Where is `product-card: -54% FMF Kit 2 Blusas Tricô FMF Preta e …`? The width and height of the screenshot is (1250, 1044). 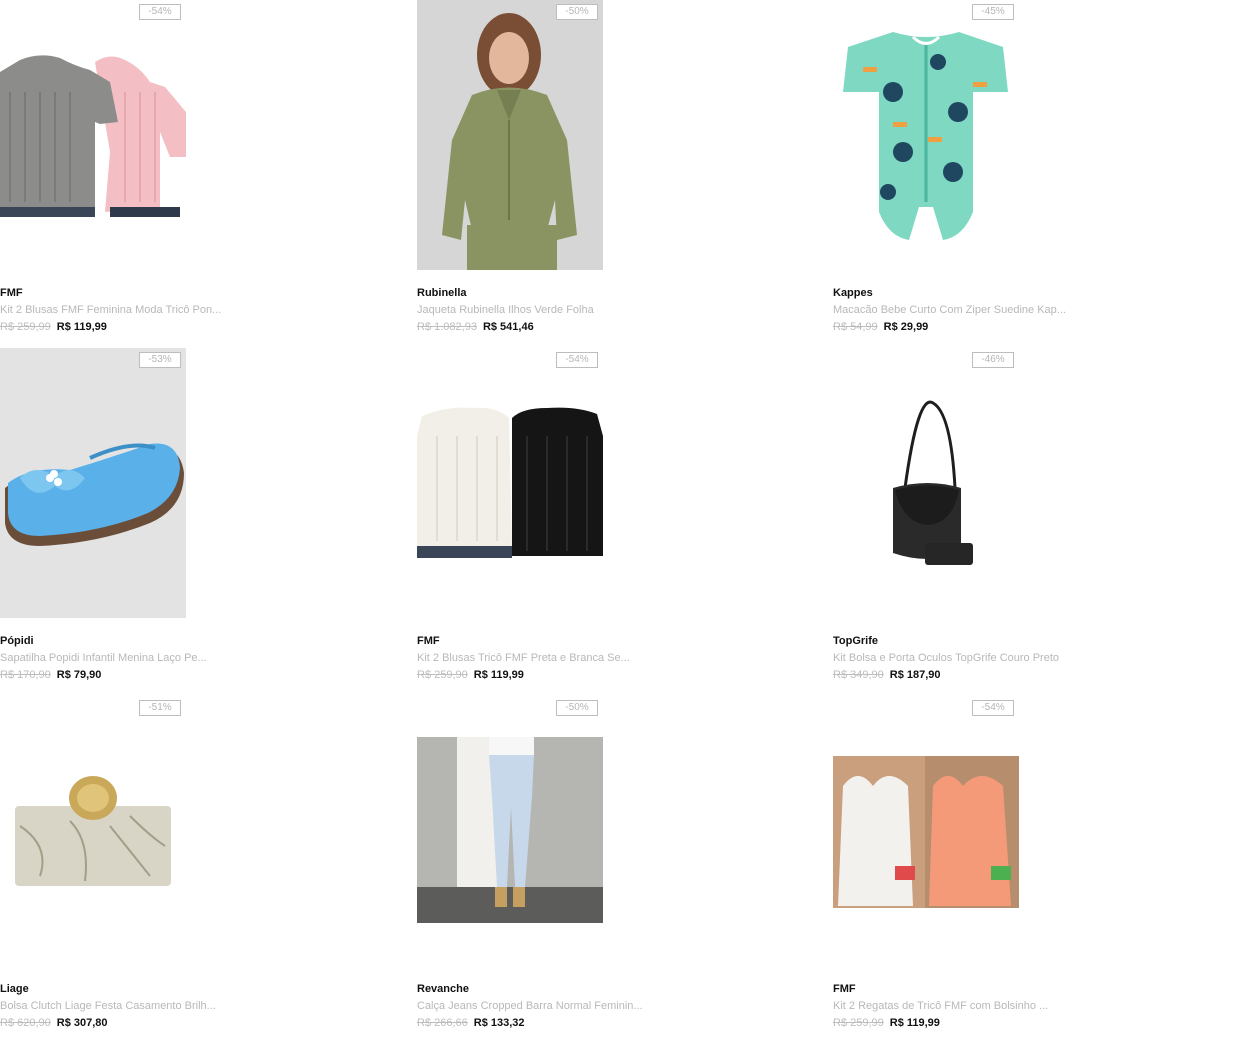
product-card: -54% FMF Kit 2 Blusas Tricô FMF Preta e … is located at coordinates (625, 522).